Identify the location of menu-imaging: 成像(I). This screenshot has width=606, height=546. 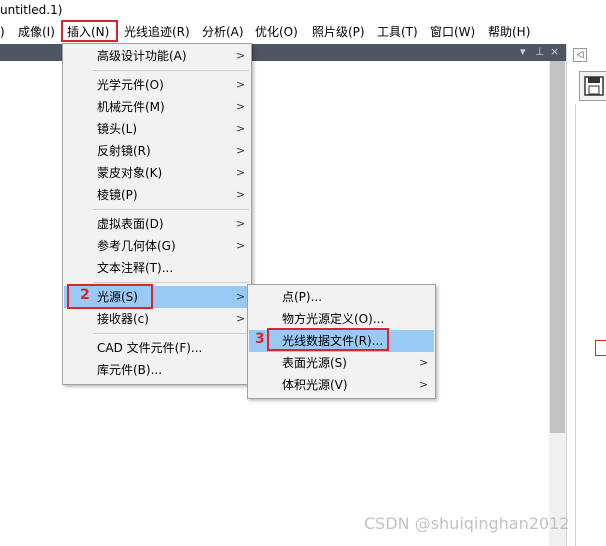
(36, 32).